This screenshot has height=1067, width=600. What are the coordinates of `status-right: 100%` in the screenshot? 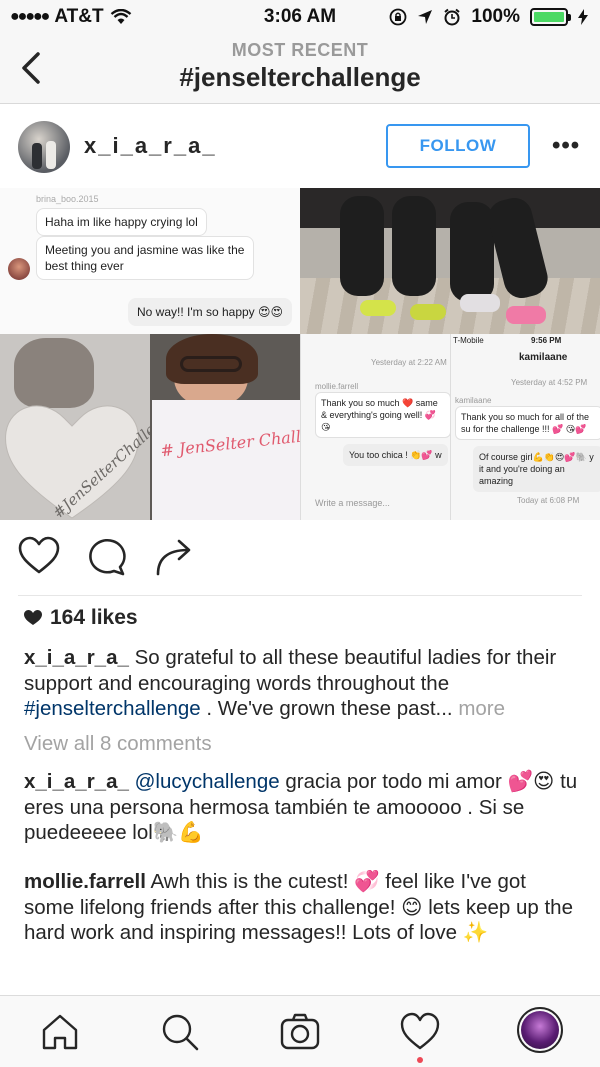 It's located at (488, 17).